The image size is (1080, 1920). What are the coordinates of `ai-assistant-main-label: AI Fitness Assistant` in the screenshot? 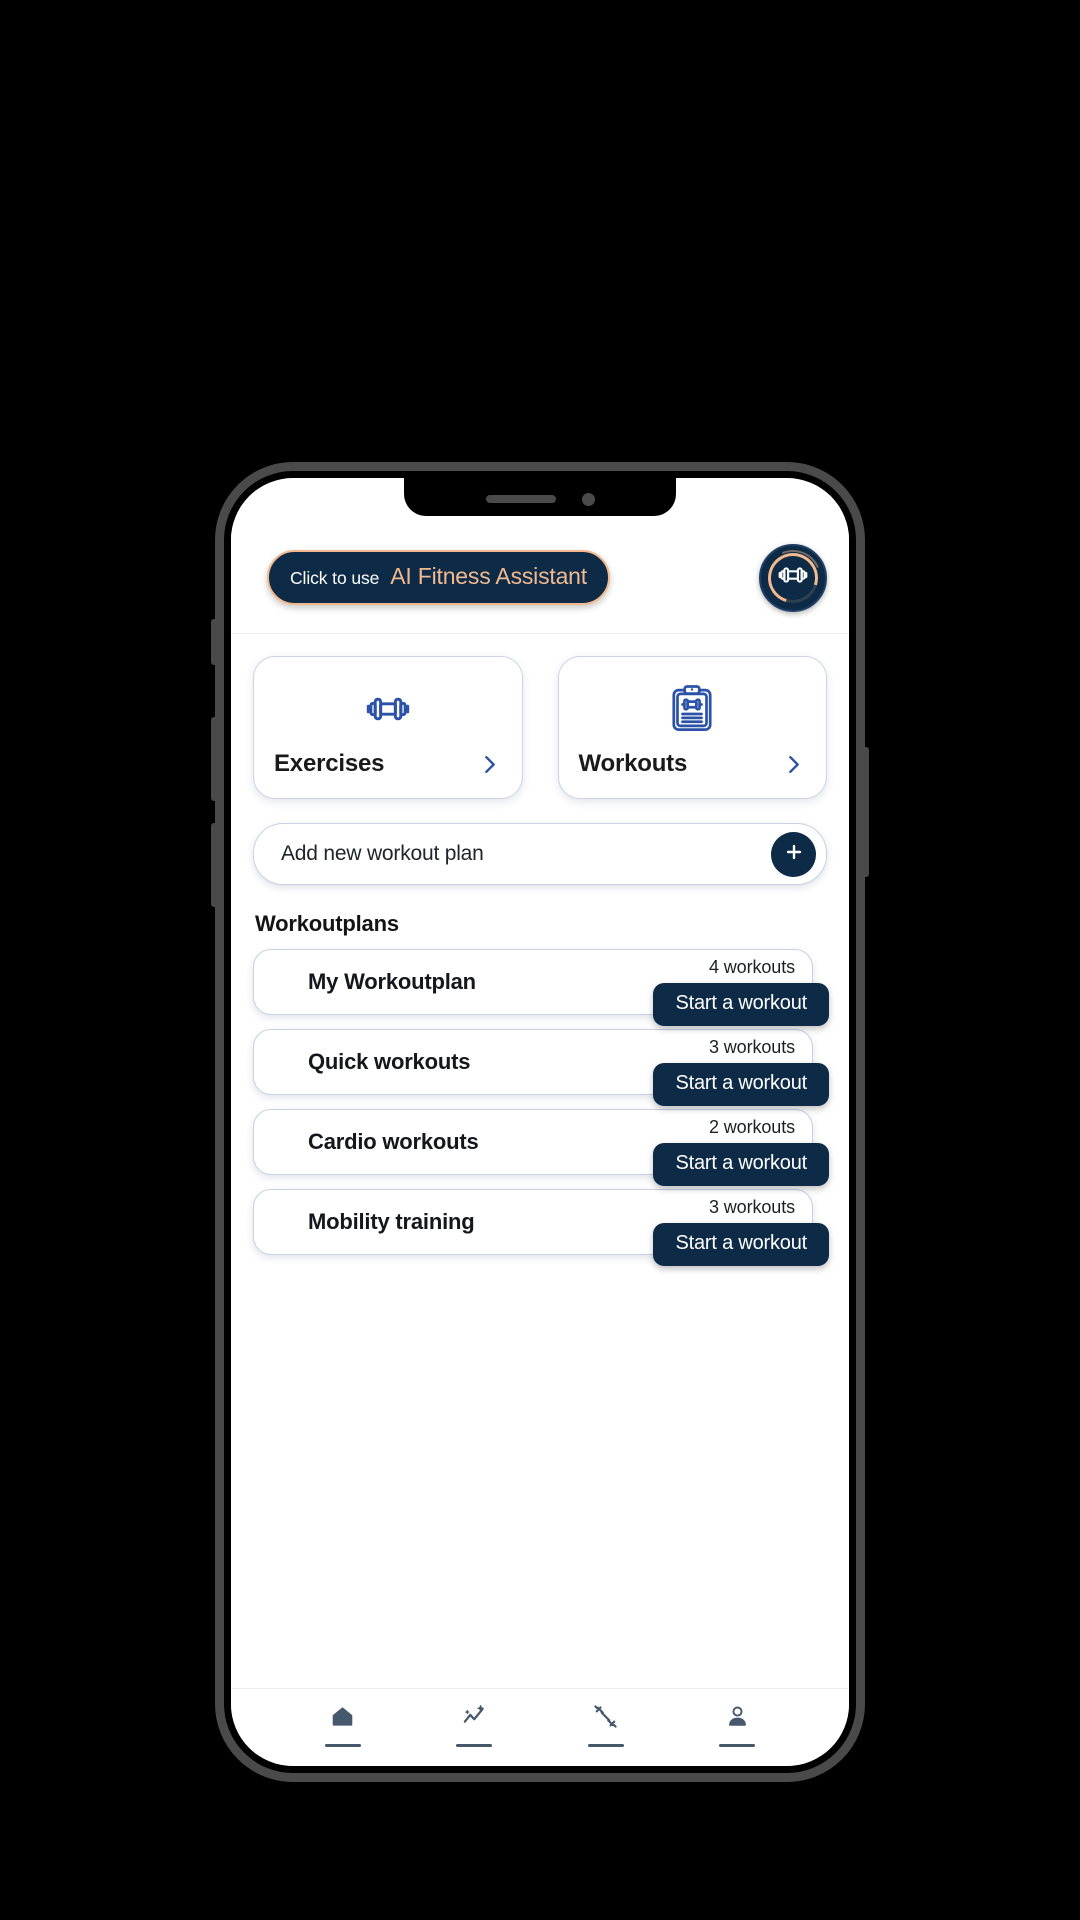 It's located at (488, 576).